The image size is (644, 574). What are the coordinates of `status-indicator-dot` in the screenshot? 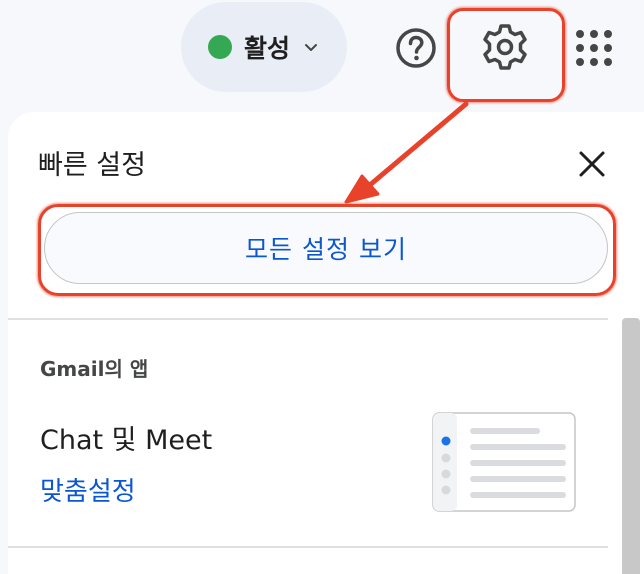 It's located at (219, 47).